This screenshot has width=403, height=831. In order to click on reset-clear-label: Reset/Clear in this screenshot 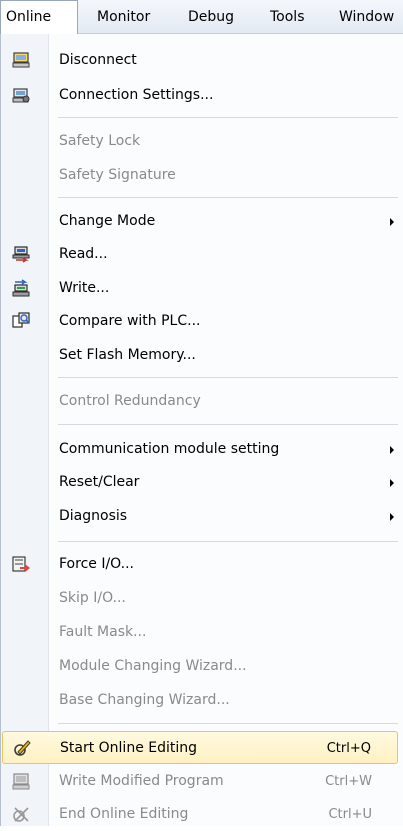, I will do `click(99, 482)`.